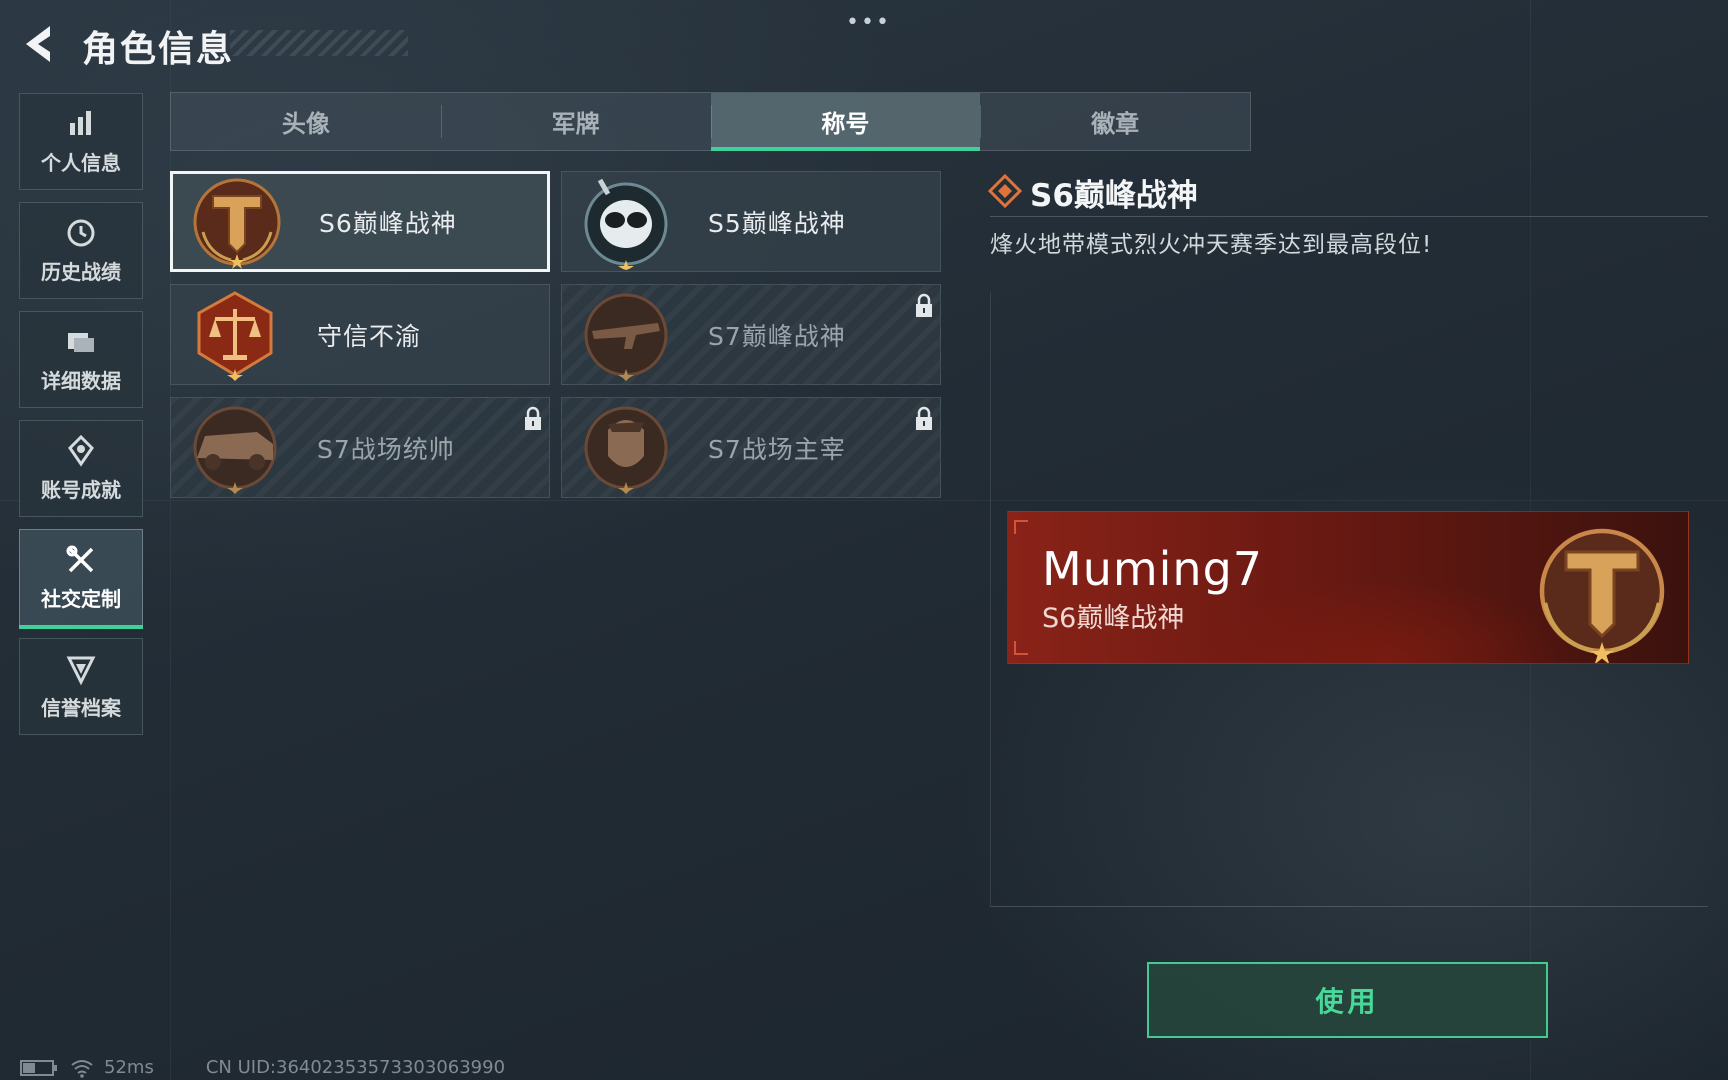 The width and height of the screenshot is (1728, 1080). Describe the element at coordinates (777, 449) in the screenshot. I see `title-card-label: S7战场主宰` at that location.